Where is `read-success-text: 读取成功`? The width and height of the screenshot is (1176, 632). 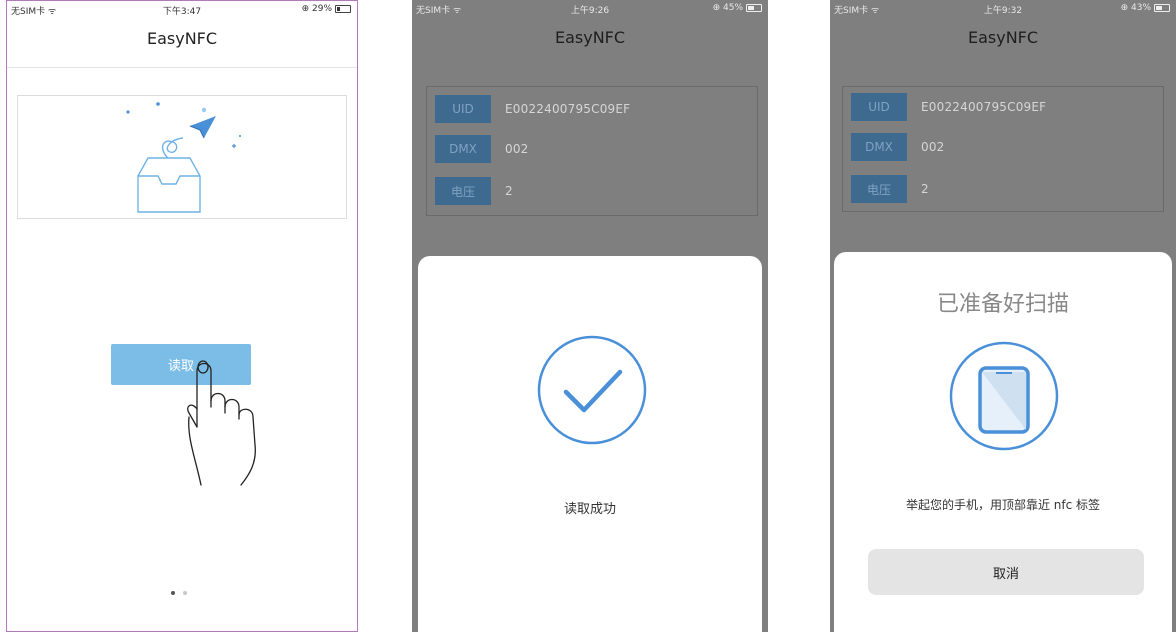
read-success-text: 读取成功 is located at coordinates (589, 509).